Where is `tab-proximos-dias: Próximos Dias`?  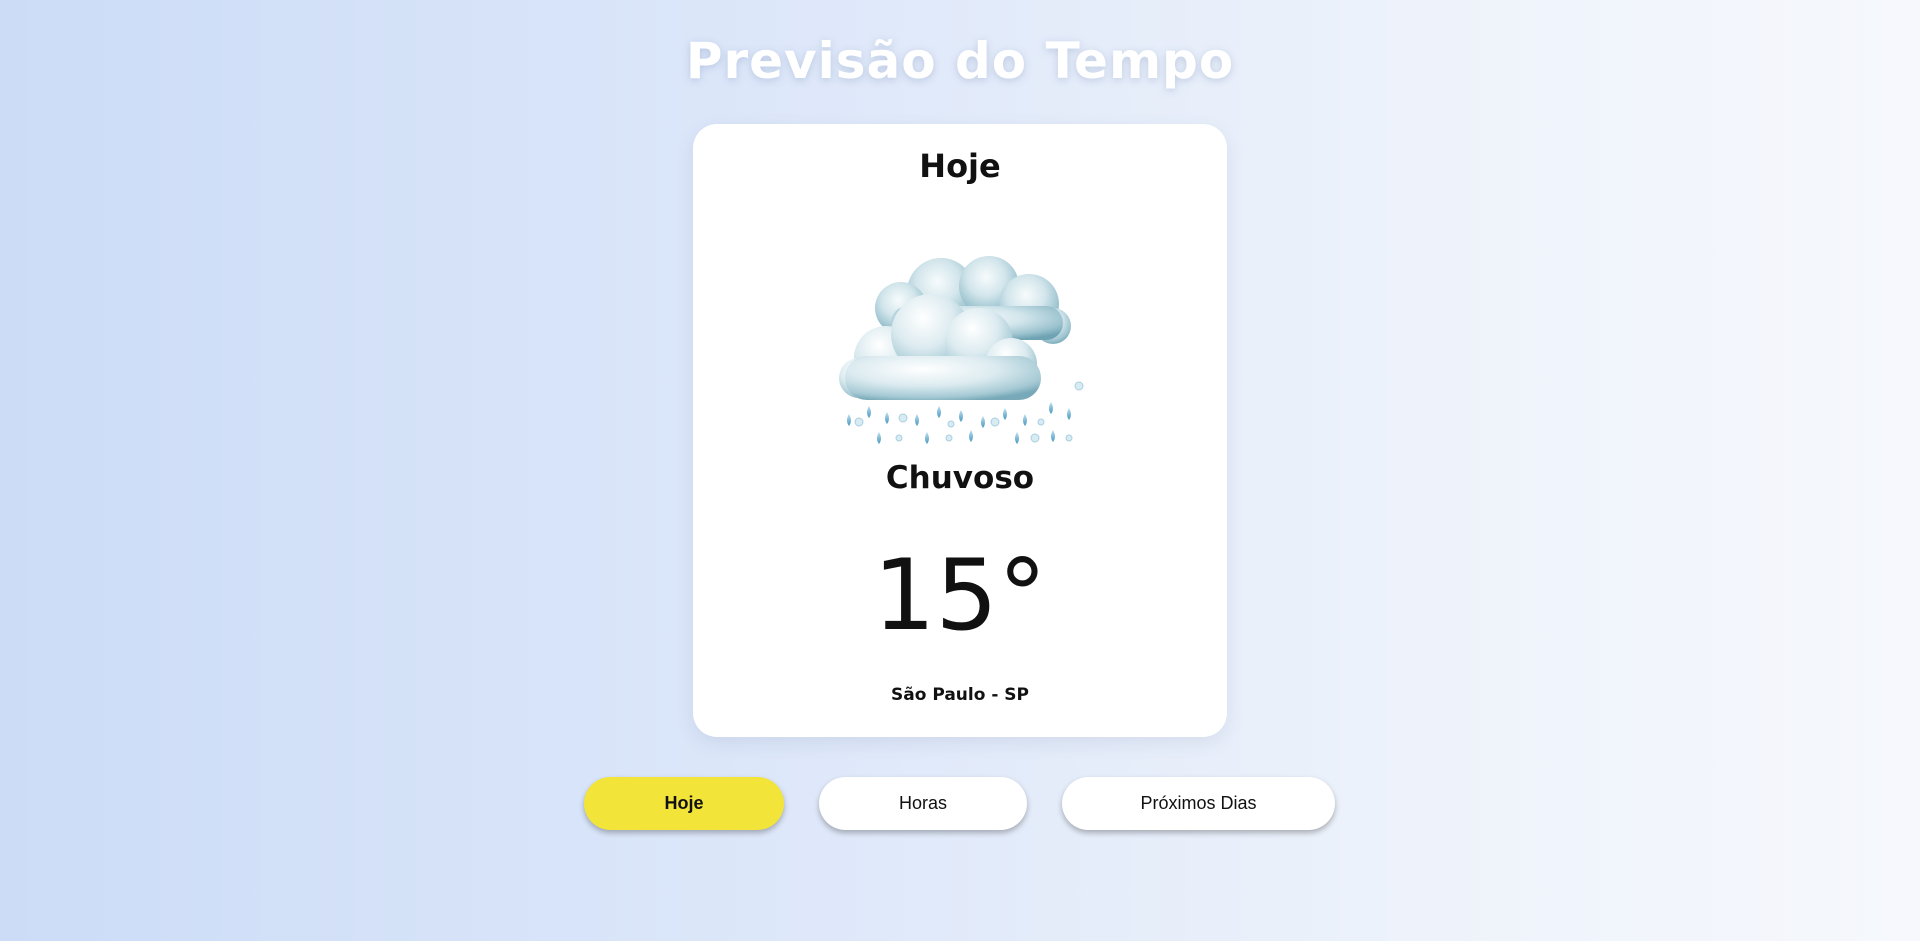
tab-proximos-dias: Próximos Dias is located at coordinates (1198, 803).